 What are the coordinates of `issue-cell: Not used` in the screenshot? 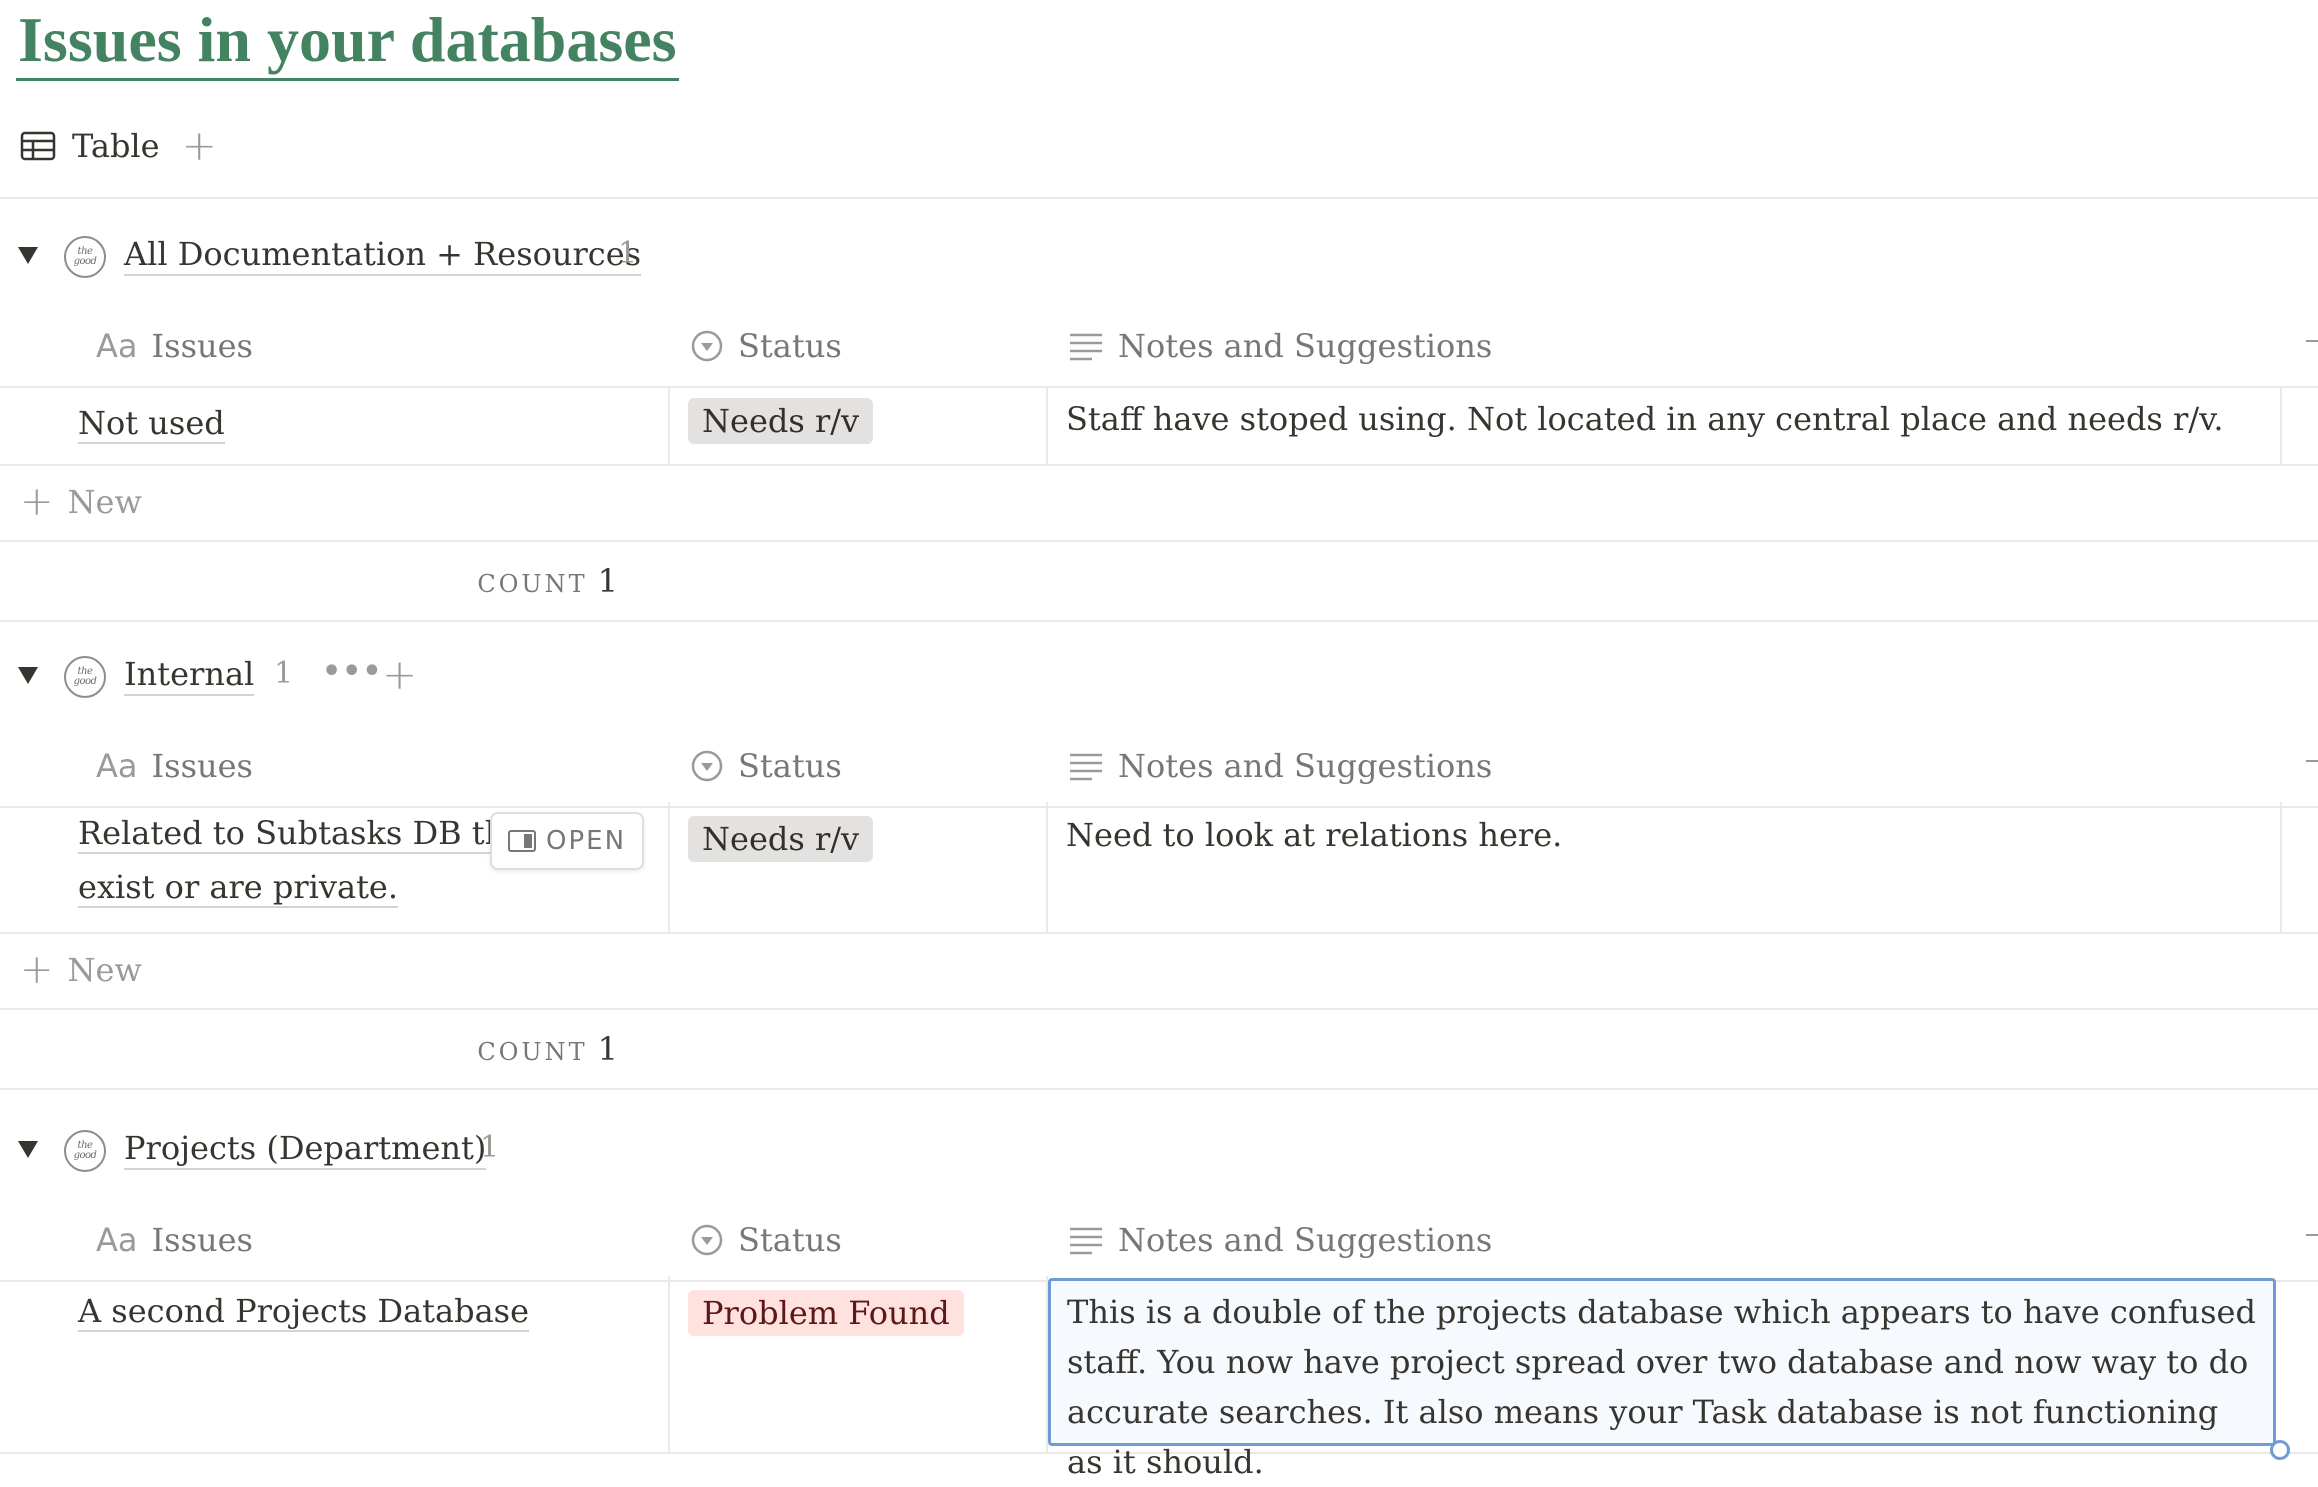 It's located at (368, 423).